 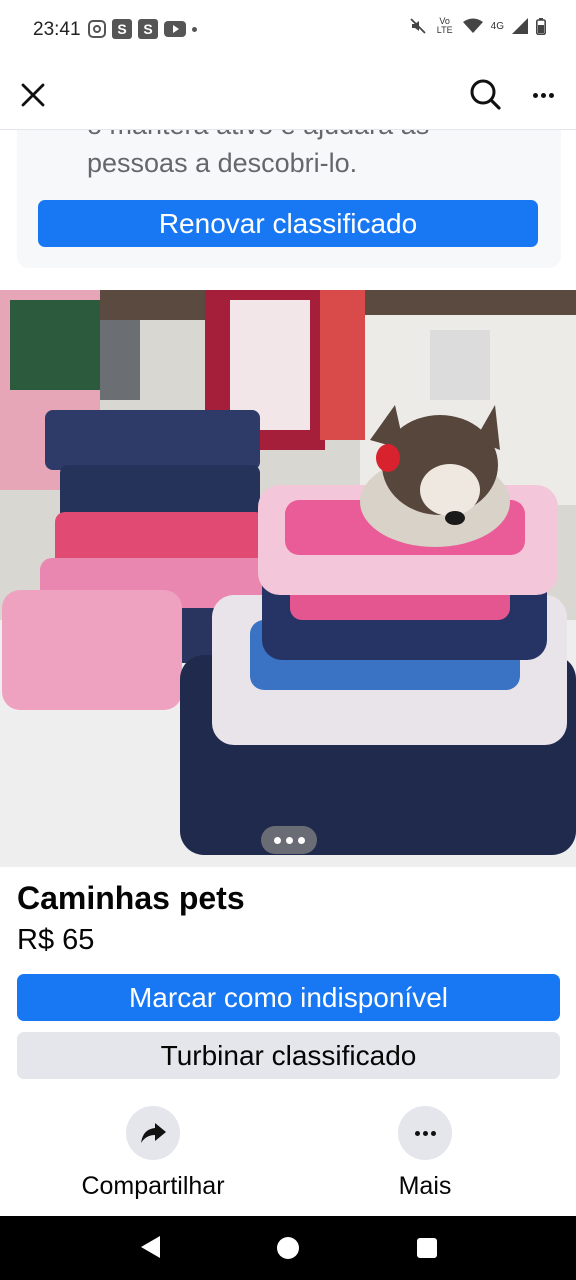 What do you see at coordinates (122, 29) in the screenshot?
I see `app-s-icon: S` at bounding box center [122, 29].